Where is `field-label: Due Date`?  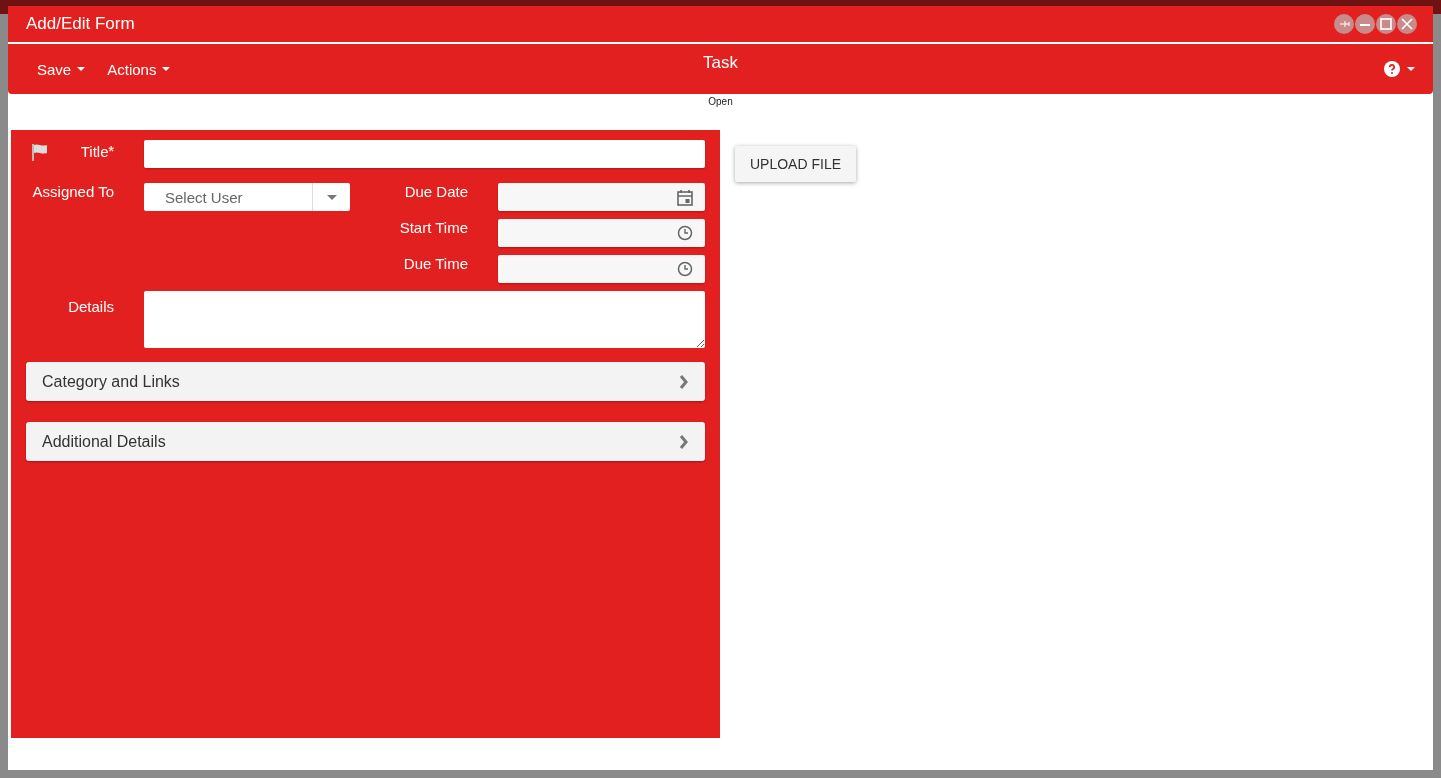
field-label: Due Date is located at coordinates (436, 191).